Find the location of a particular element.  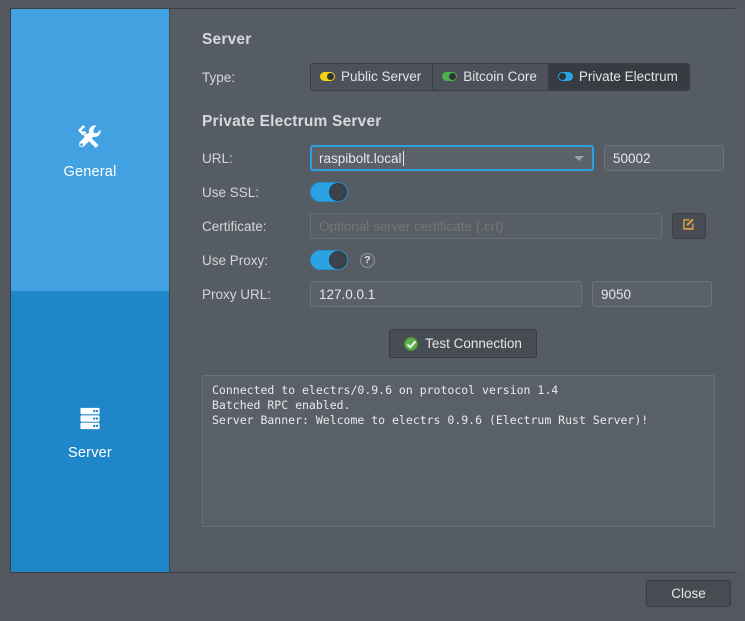

url-label: URL: is located at coordinates (217, 158).